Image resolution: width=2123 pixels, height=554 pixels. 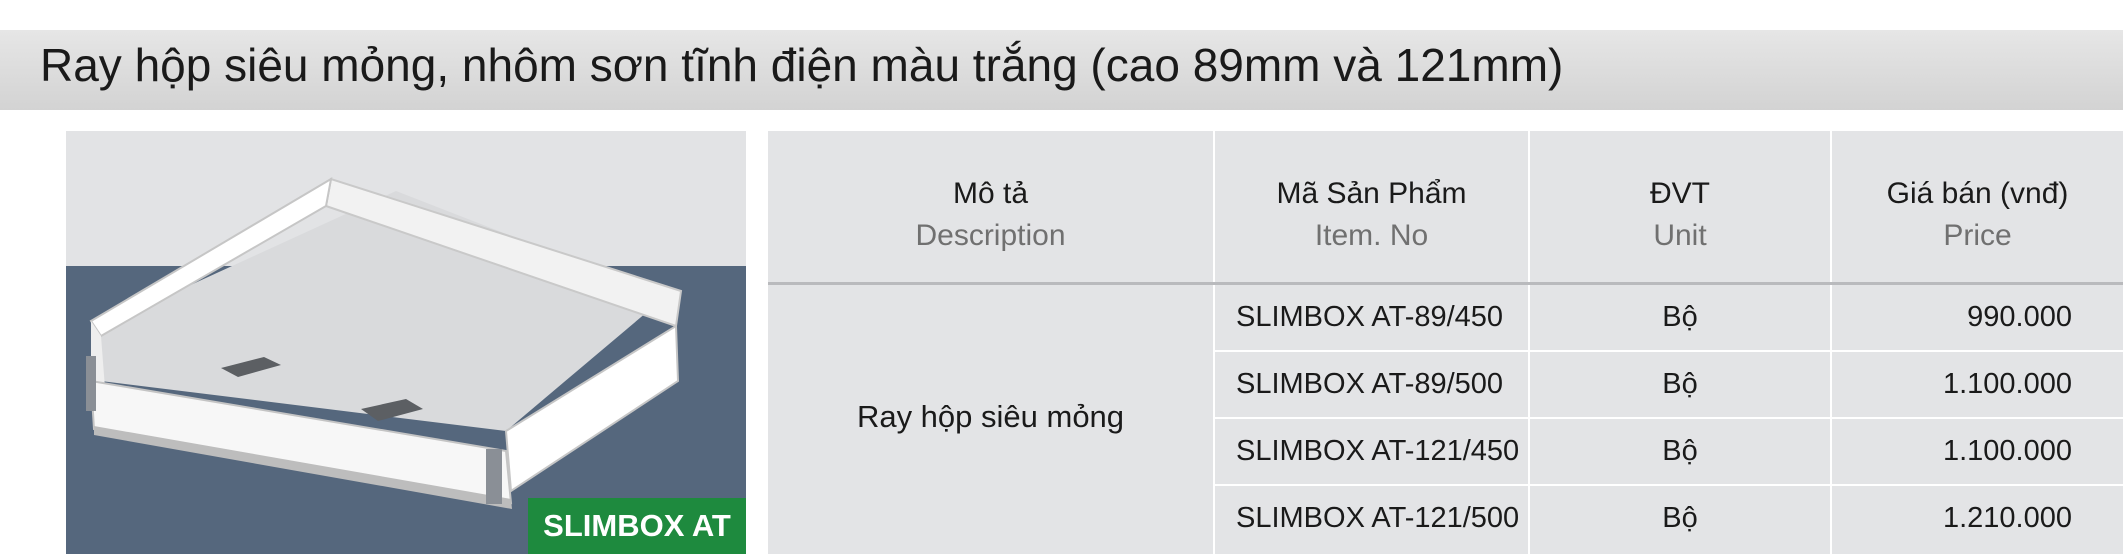 I want to click on header-price: Giá bán (vnđ) Price, so click(x=1977, y=215).